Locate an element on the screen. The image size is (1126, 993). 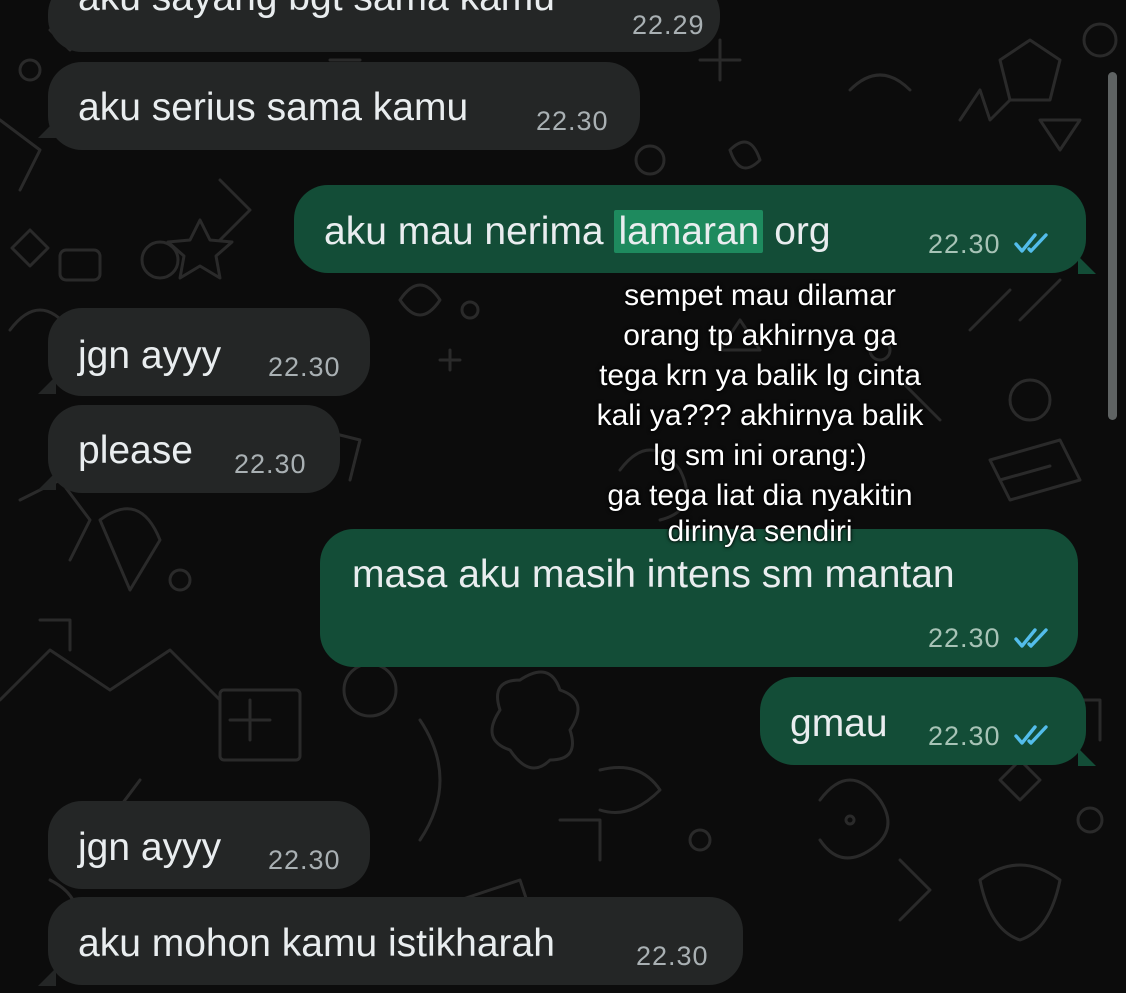
message-text: aku sayang bgt sama kamu is located at coordinates (316, 8).